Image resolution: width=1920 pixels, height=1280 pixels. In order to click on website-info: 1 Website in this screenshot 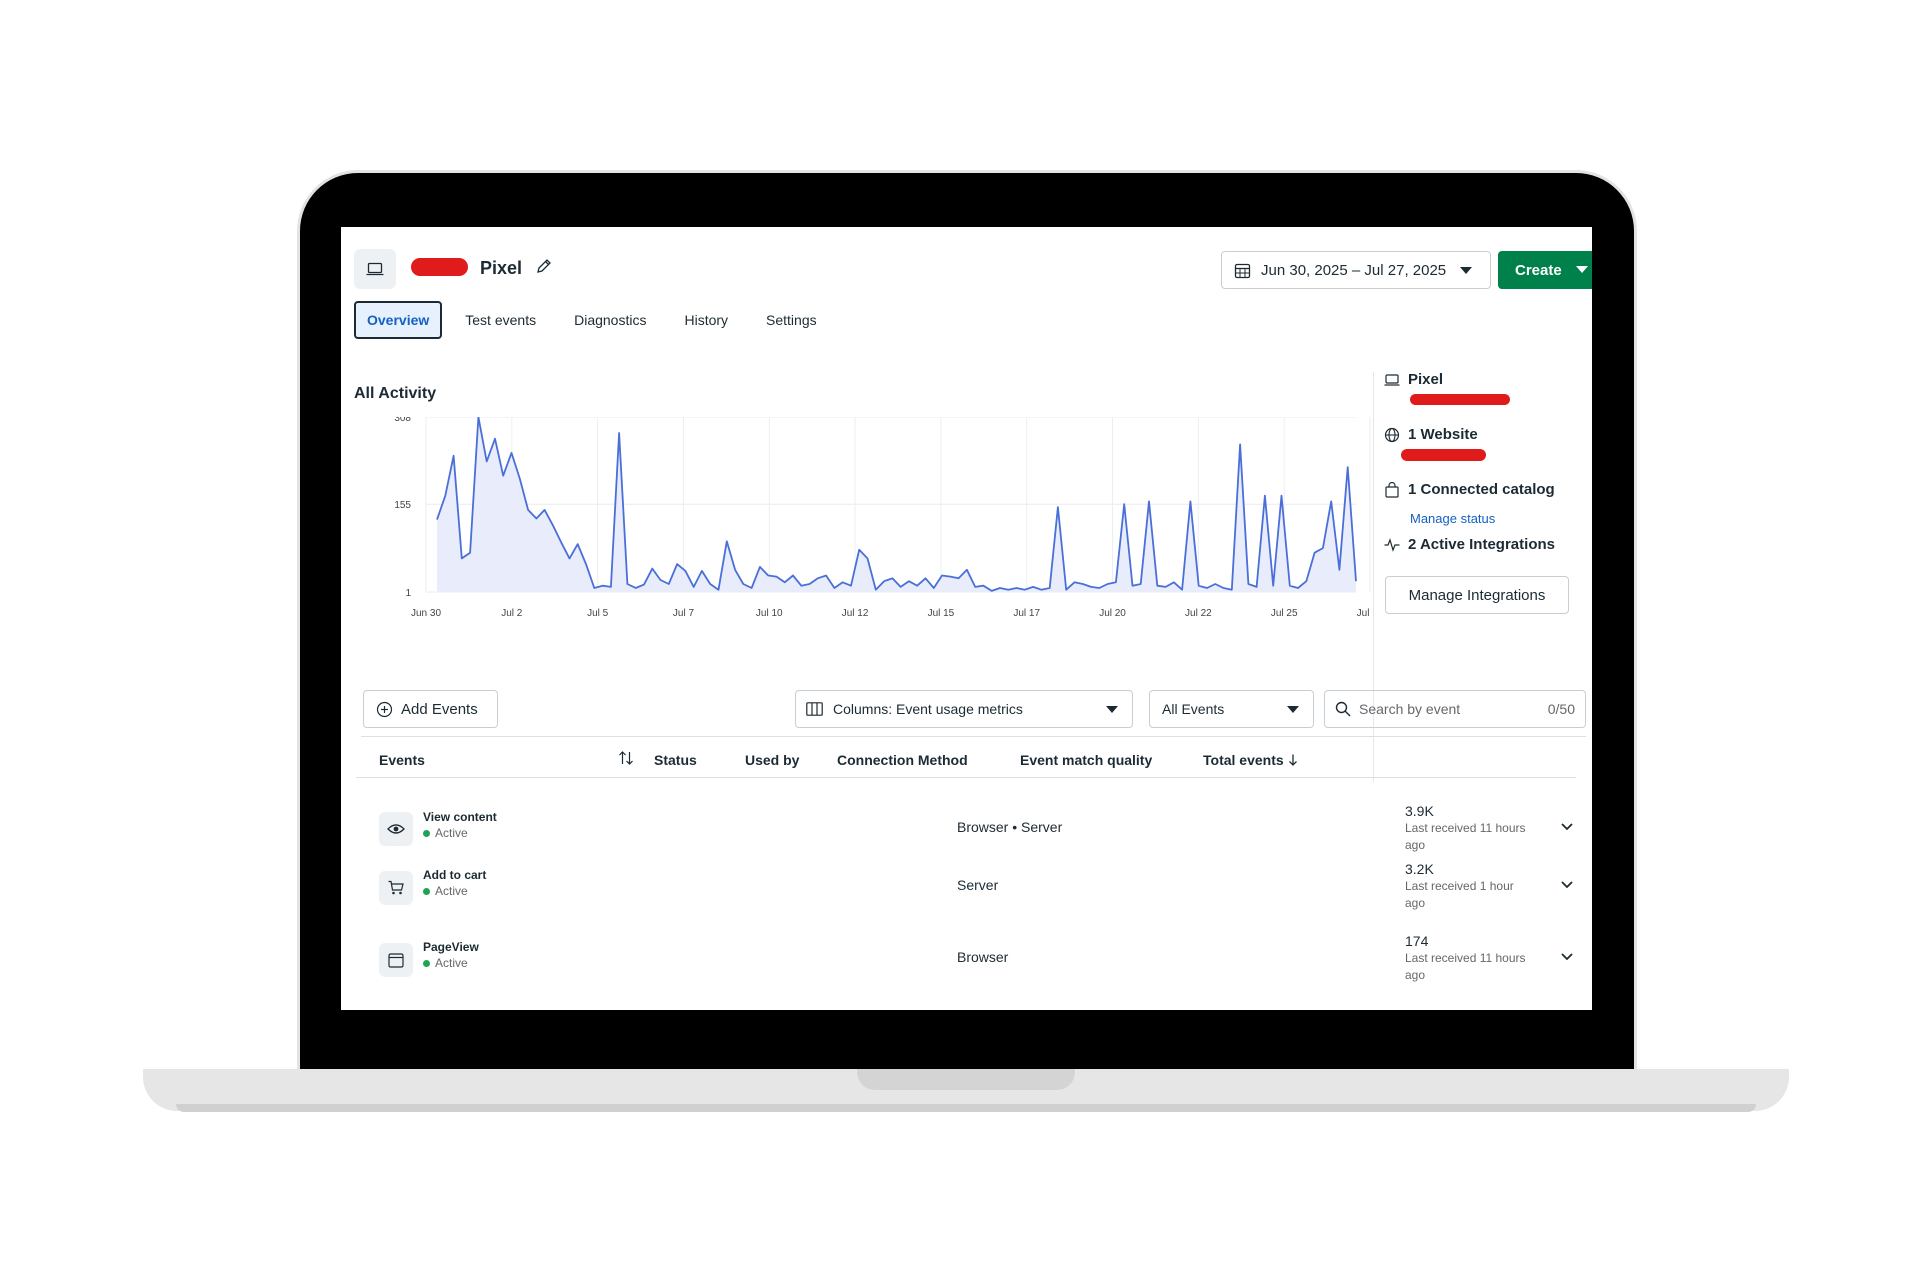, I will do `click(1431, 434)`.